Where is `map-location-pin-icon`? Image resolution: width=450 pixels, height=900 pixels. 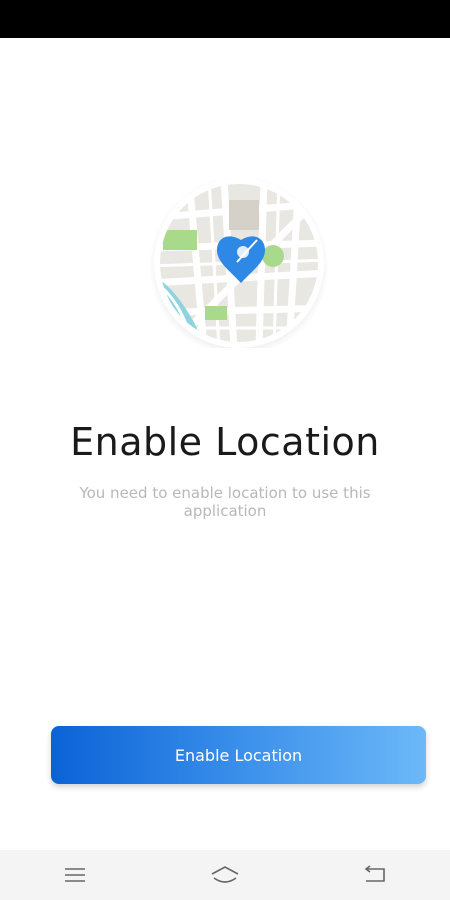 map-location-pin-icon is located at coordinates (239, 263).